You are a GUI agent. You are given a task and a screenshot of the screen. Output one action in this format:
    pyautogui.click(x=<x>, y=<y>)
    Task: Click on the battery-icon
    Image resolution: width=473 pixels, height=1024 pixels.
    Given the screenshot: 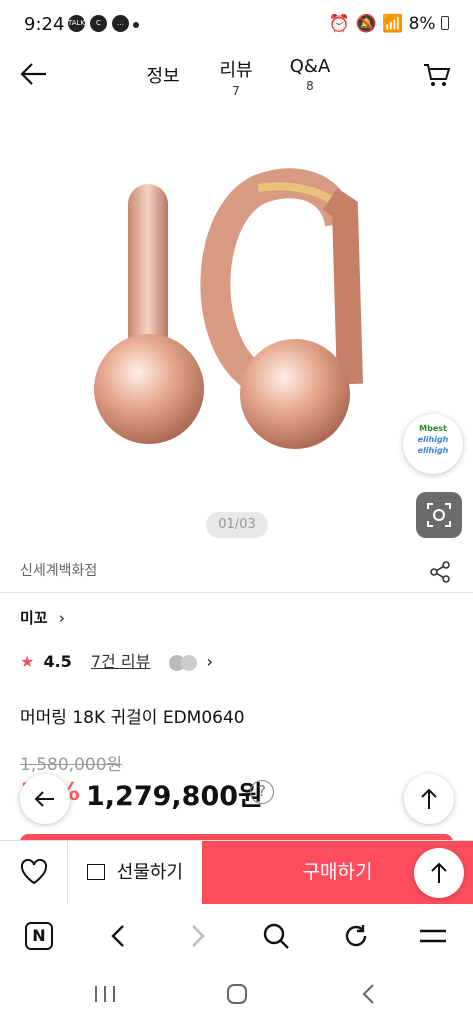 What is the action you would take?
    pyautogui.click(x=445, y=23)
    